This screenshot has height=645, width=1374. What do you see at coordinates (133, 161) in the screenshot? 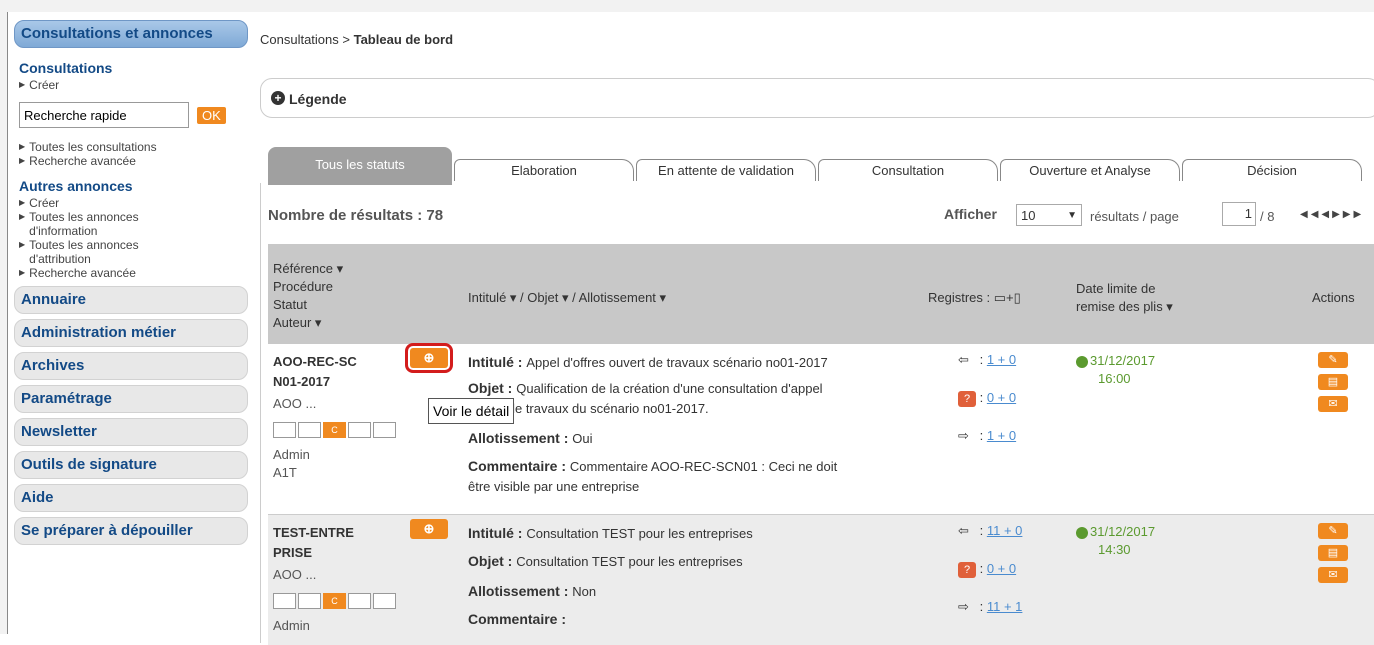
I see `sidebar-link-advanced-search: ▶ Recherche avancée` at bounding box center [133, 161].